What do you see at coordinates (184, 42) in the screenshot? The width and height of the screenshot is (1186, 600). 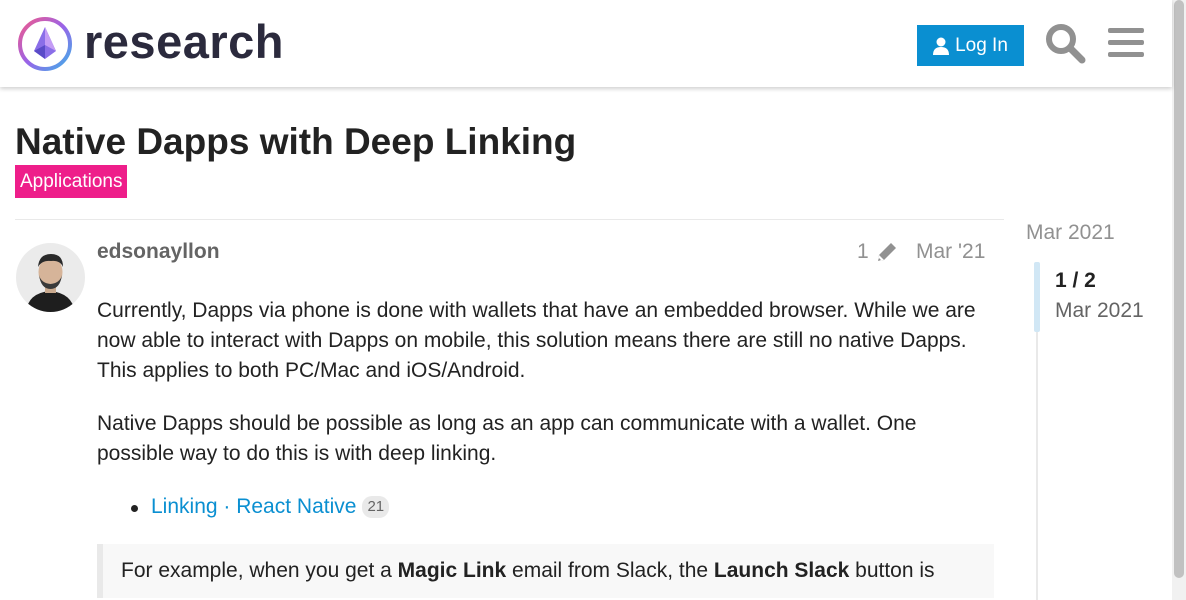 I see `site-logo-text: research` at bounding box center [184, 42].